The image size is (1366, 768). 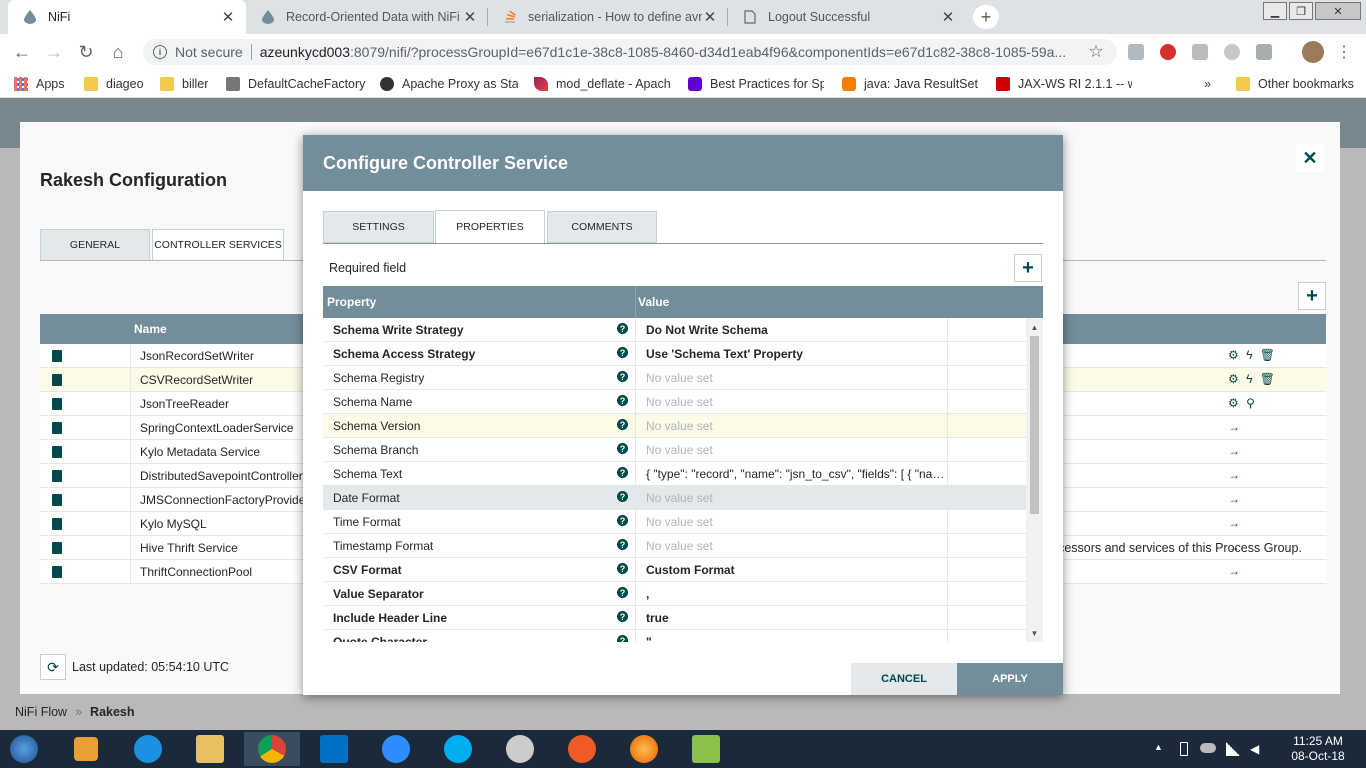 I want to click on taskbar-firefox, so click(x=644, y=749).